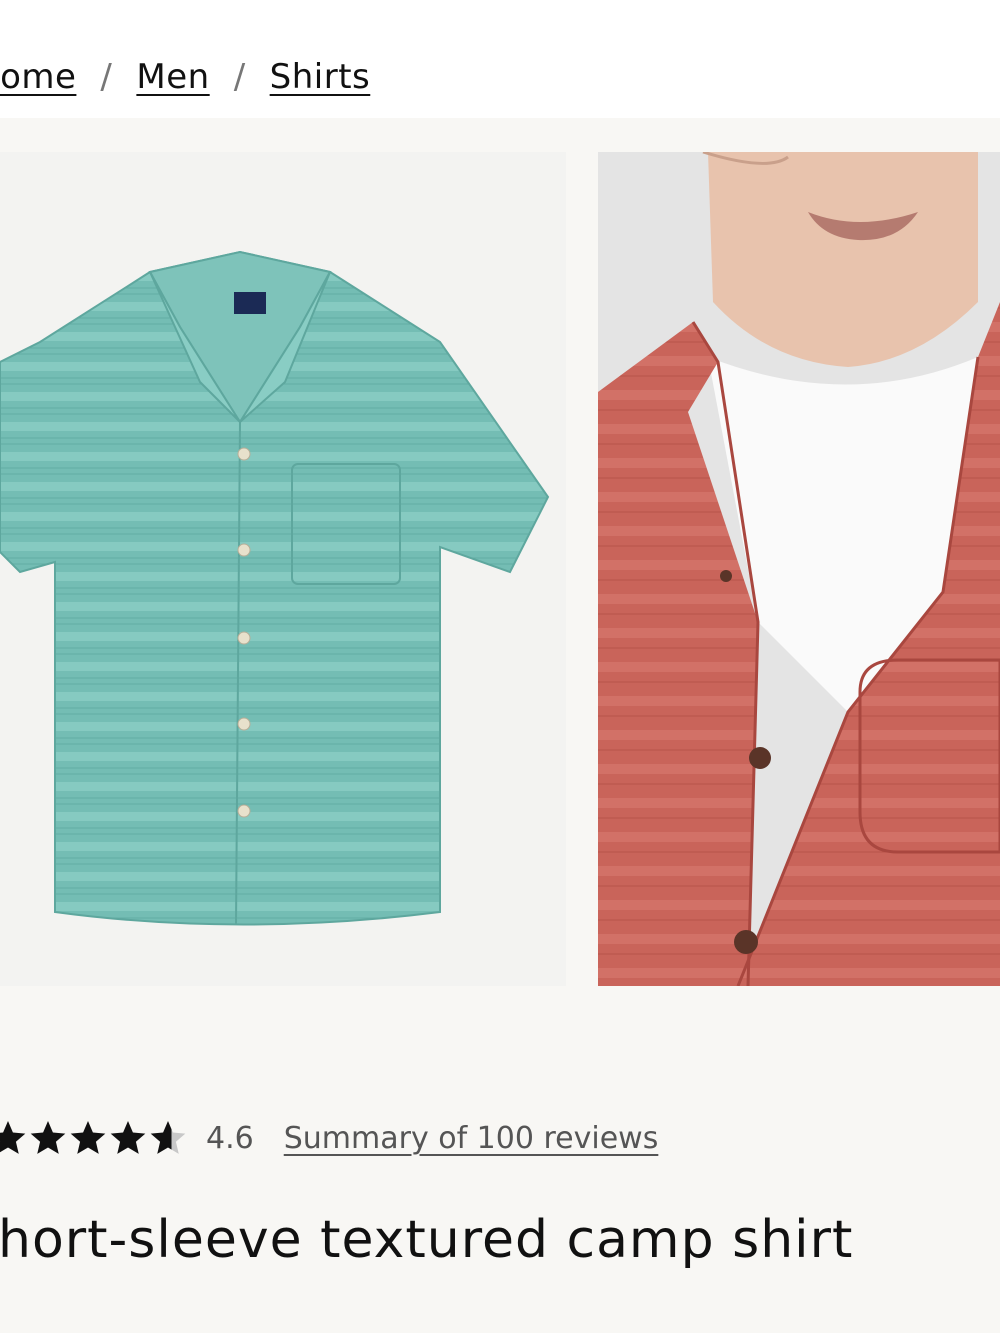  What do you see at coordinates (172, 77) in the screenshot?
I see `breadcrumb-men-link: Men` at bounding box center [172, 77].